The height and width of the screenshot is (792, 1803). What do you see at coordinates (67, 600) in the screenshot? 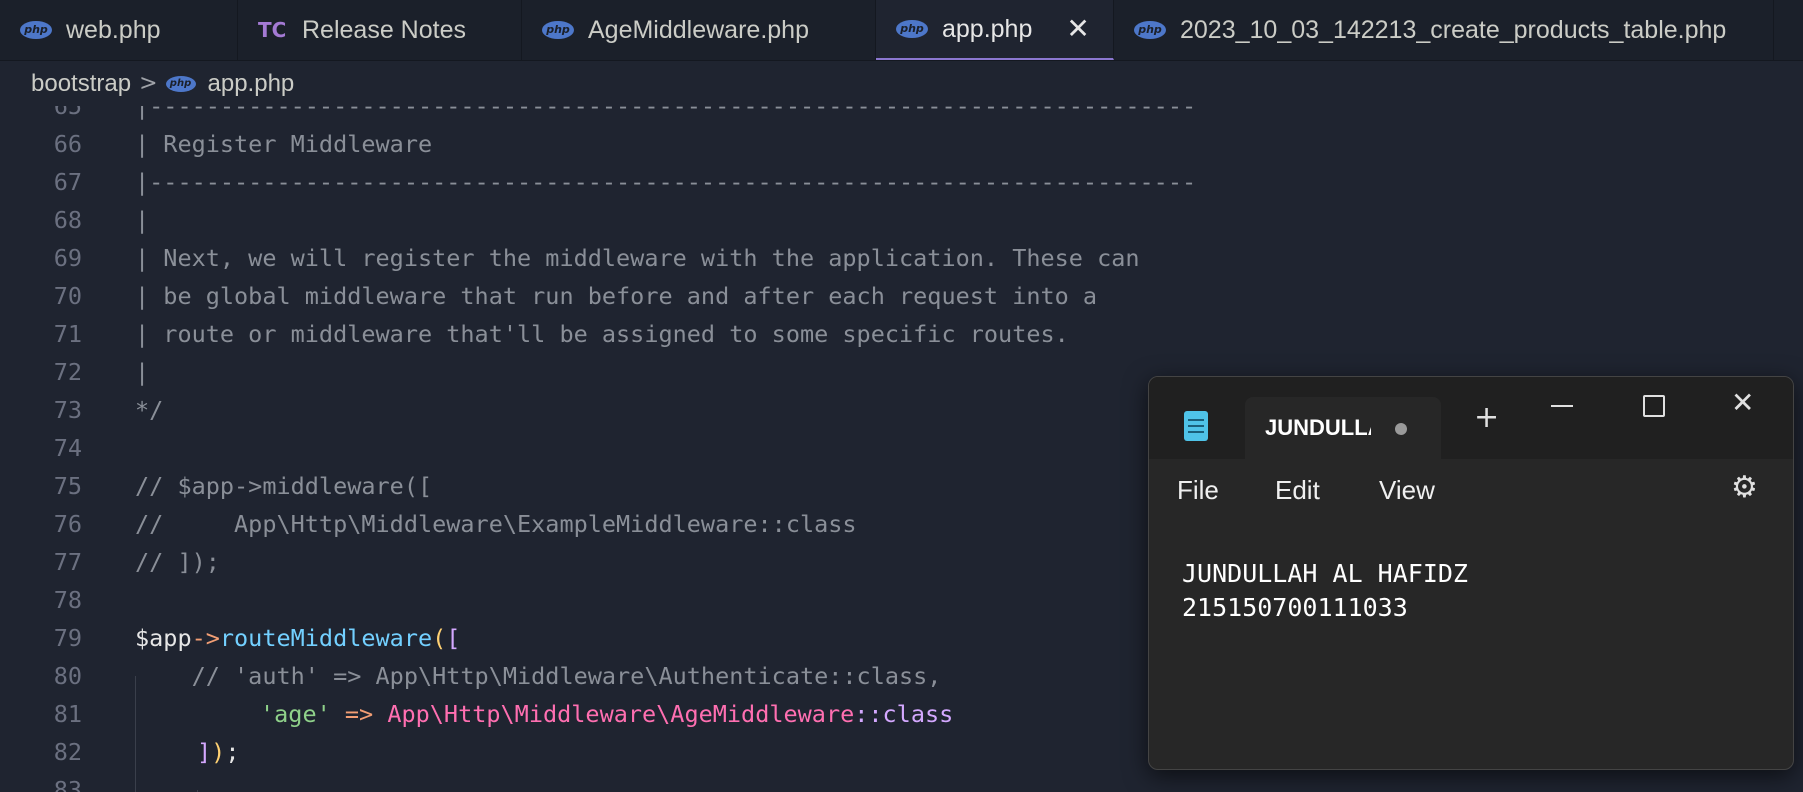
I see `line-number: 78` at bounding box center [67, 600].